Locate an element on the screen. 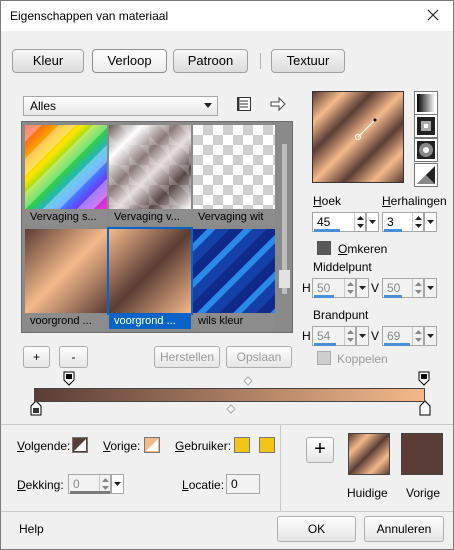 The height and width of the screenshot is (550, 454). swatch-label: Vervaging wit is located at coordinates (234, 217).